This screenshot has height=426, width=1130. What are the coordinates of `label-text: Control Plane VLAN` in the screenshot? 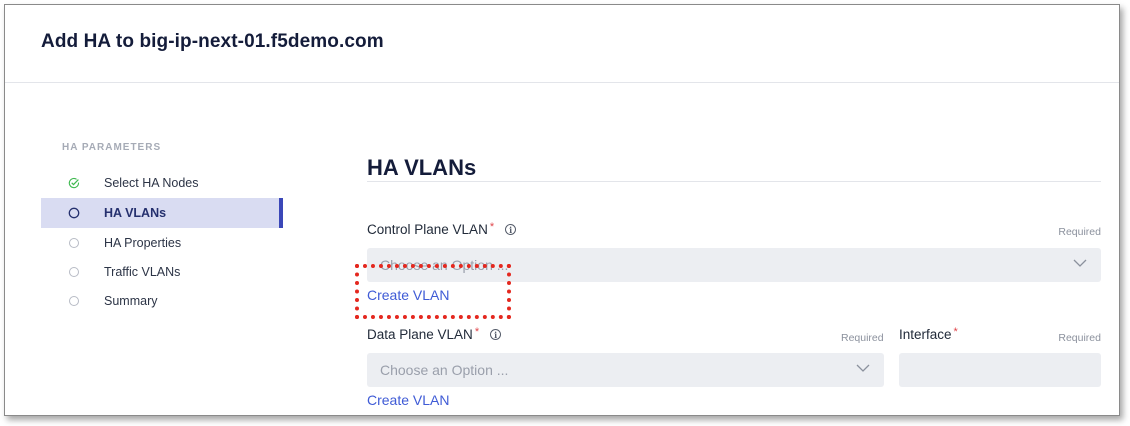 It's located at (427, 229).